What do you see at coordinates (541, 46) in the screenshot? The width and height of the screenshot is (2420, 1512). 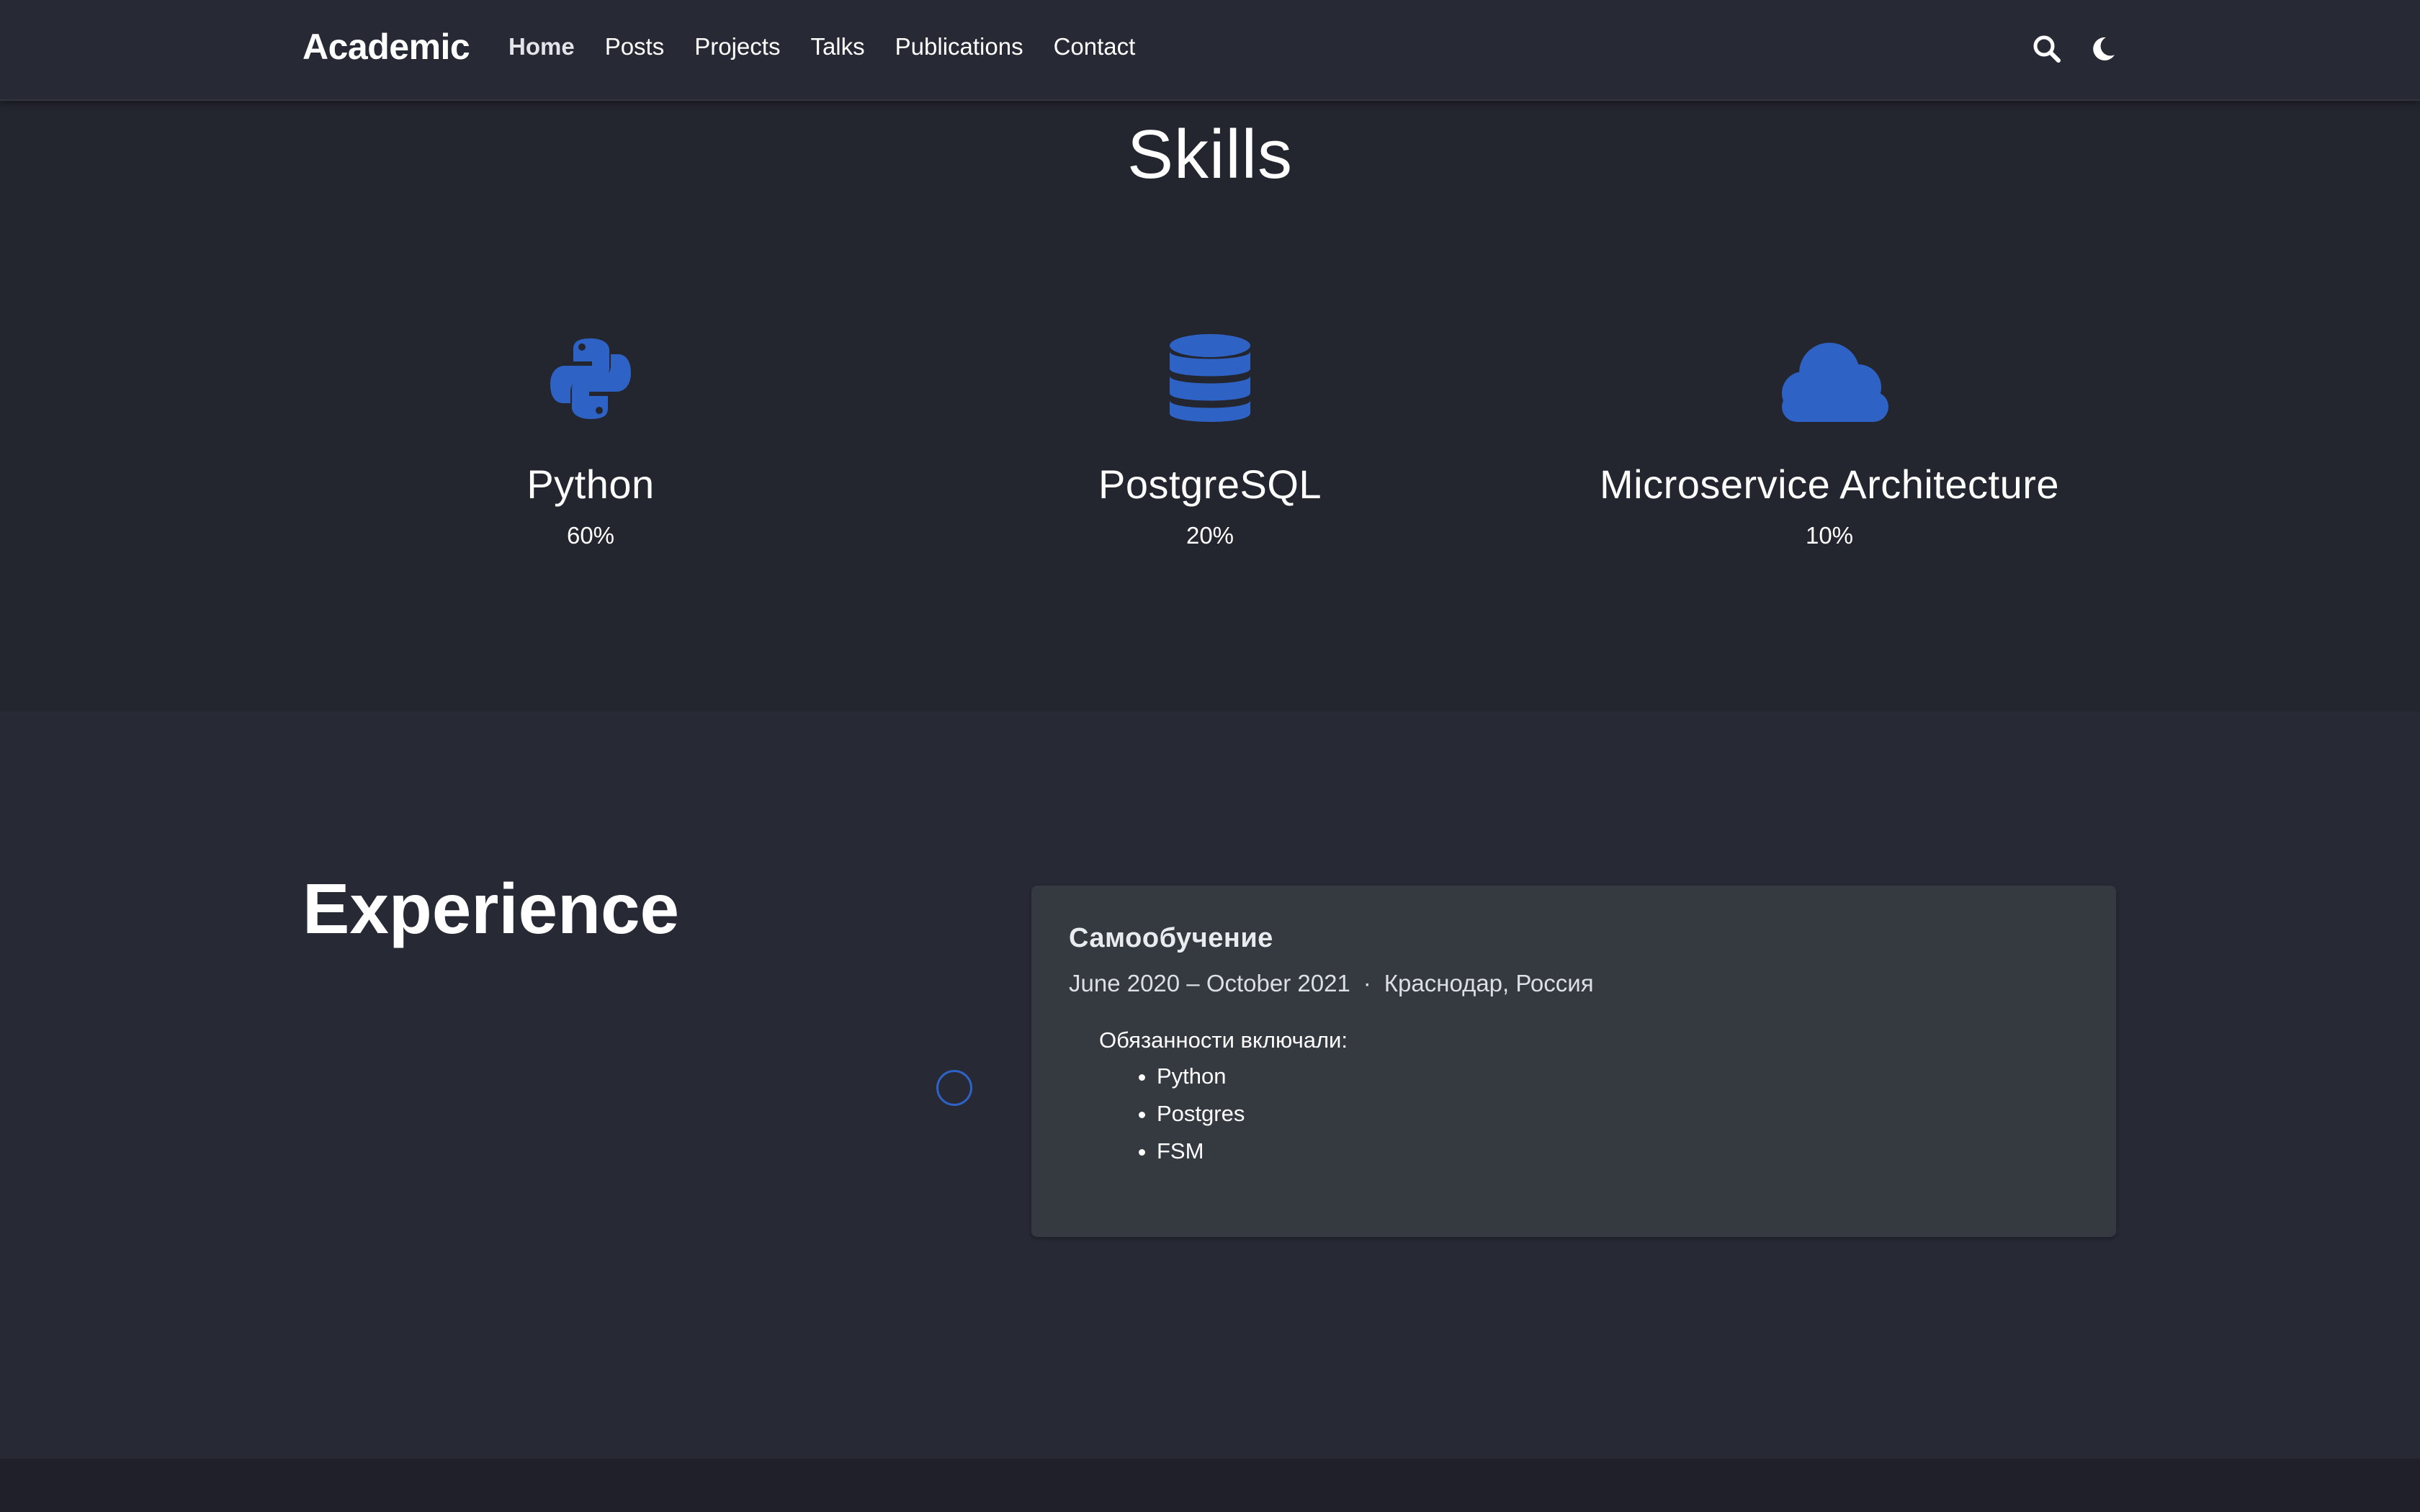 I see `nav-link-home: Home` at bounding box center [541, 46].